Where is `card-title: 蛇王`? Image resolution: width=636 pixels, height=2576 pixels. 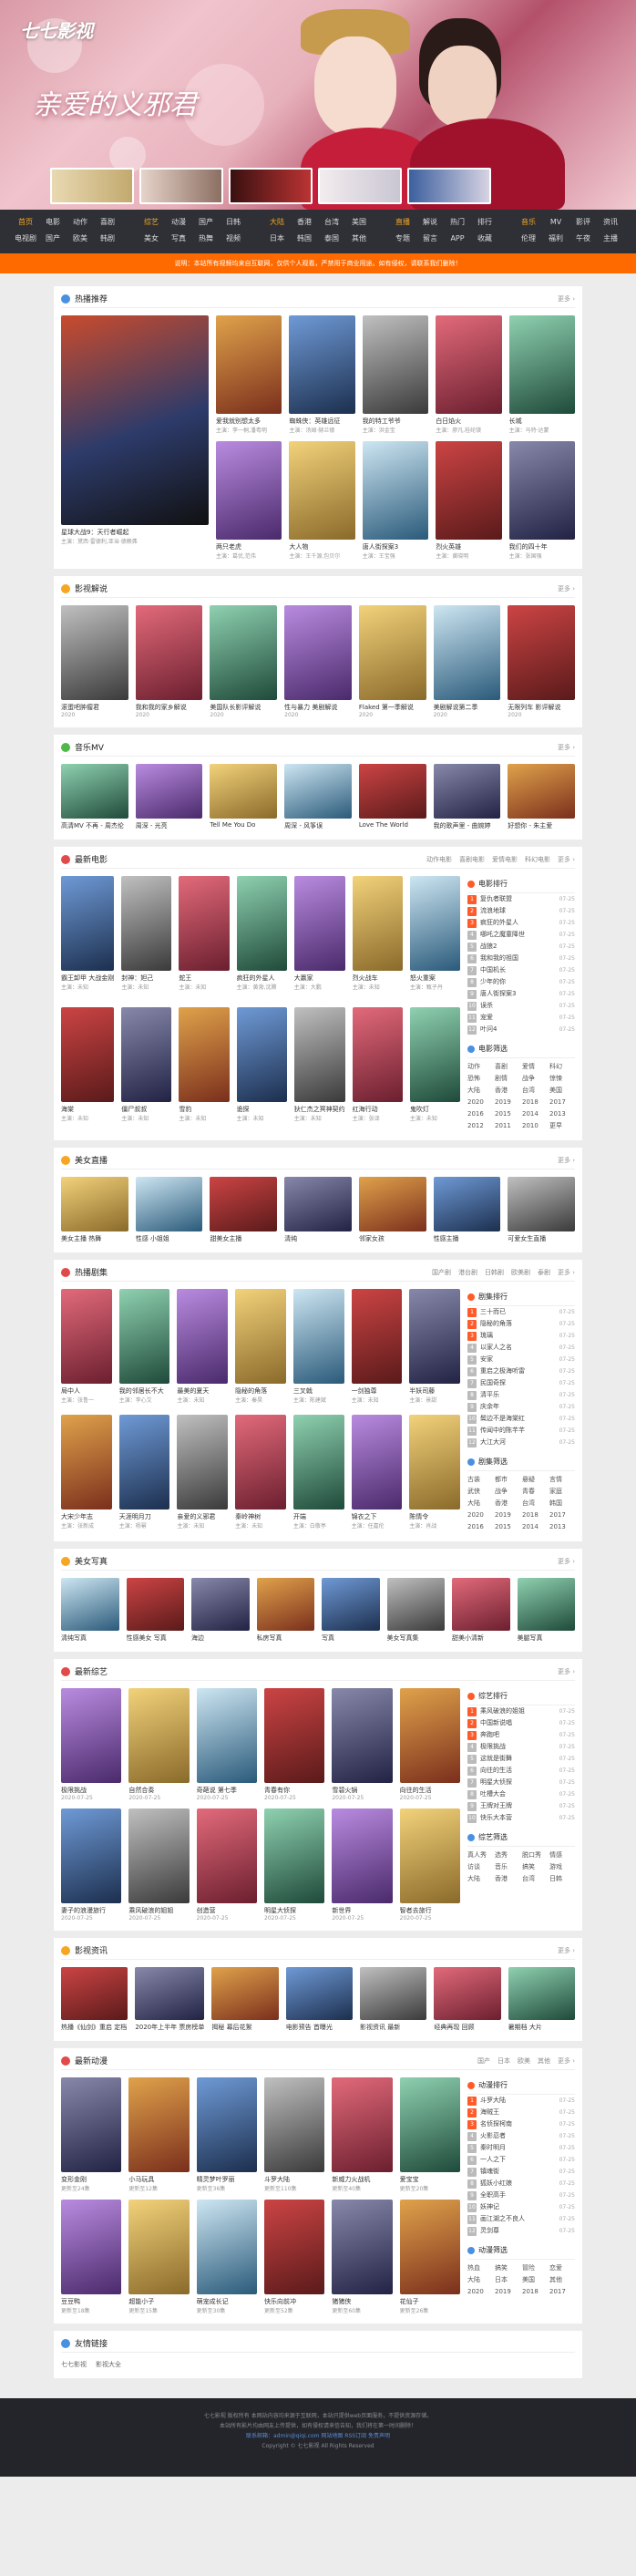
card-title: 蛇王 is located at coordinates (204, 978).